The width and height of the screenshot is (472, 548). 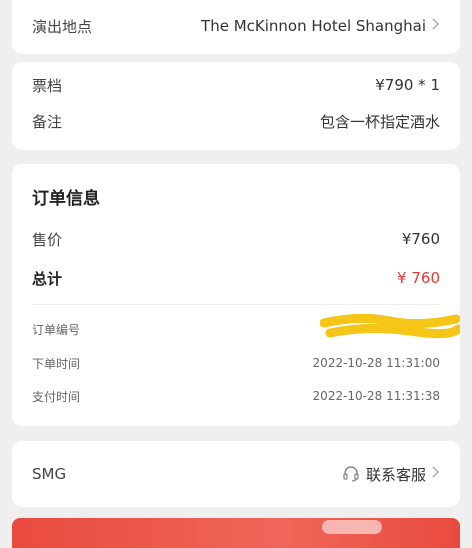 What do you see at coordinates (420, 239) in the screenshot?
I see `order-price-value: ¥760` at bounding box center [420, 239].